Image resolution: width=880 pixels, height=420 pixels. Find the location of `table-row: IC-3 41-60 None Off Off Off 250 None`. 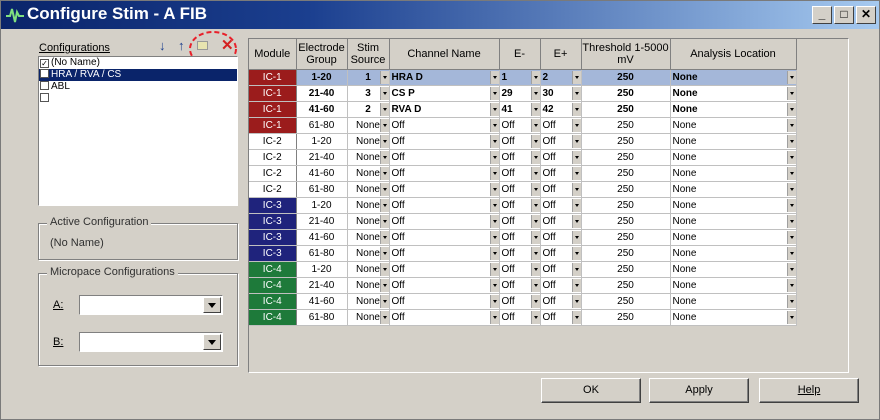

table-row: IC-3 41-60 None Off Off Off 250 None is located at coordinates (523, 237).